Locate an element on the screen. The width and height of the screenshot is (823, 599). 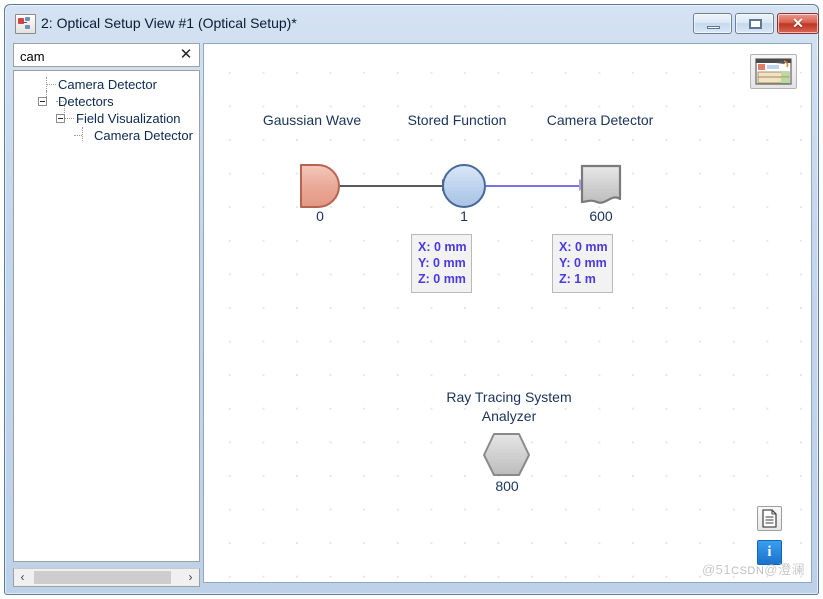
minimize-button is located at coordinates (712, 23).